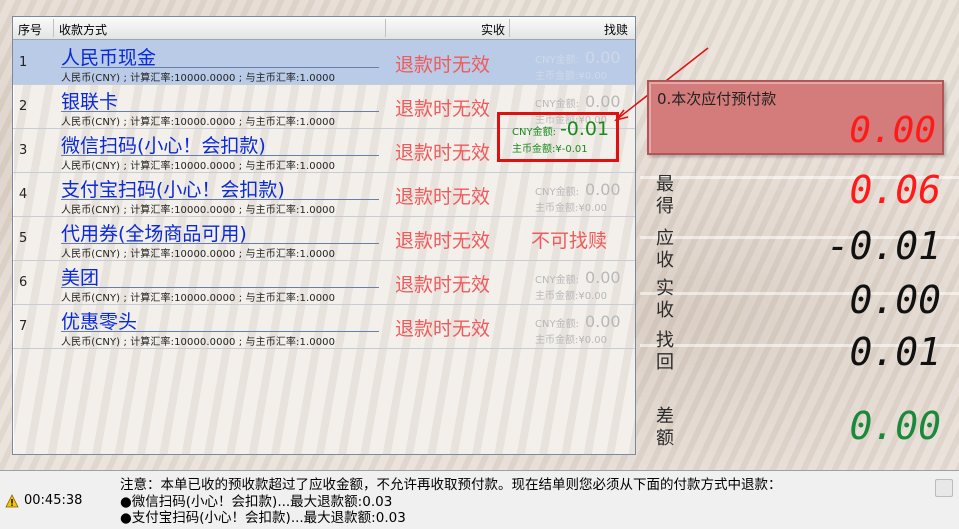 This screenshot has width=959, height=529. I want to click on row-method-name: 微信扫码(小心！会扣款), so click(163, 146).